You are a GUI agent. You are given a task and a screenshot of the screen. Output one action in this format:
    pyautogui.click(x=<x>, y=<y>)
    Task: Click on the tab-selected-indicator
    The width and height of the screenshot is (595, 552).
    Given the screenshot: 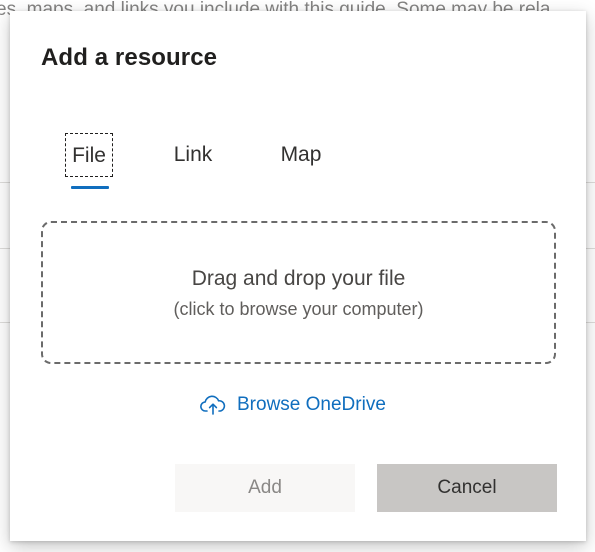 What is the action you would take?
    pyautogui.click(x=90, y=187)
    